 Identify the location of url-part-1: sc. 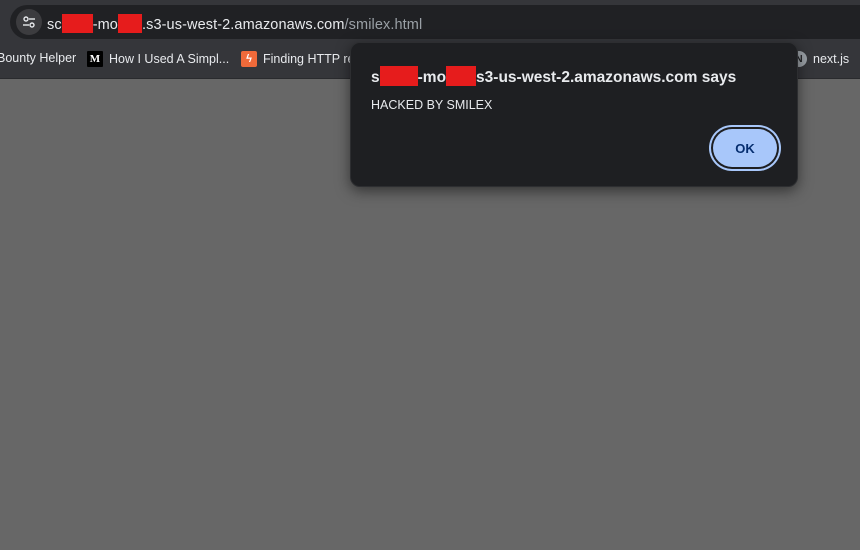
(54, 25).